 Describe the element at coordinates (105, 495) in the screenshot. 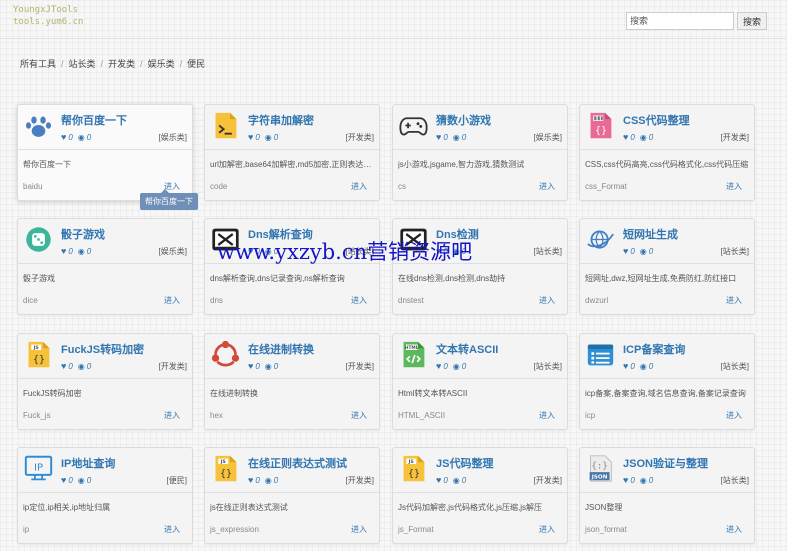

I see `tool-card-ip: IP IP地址查询 ♥ 0 ◉ 0 [便民] ip定位,ip相关,ip地址归属 ip 进入` at that location.